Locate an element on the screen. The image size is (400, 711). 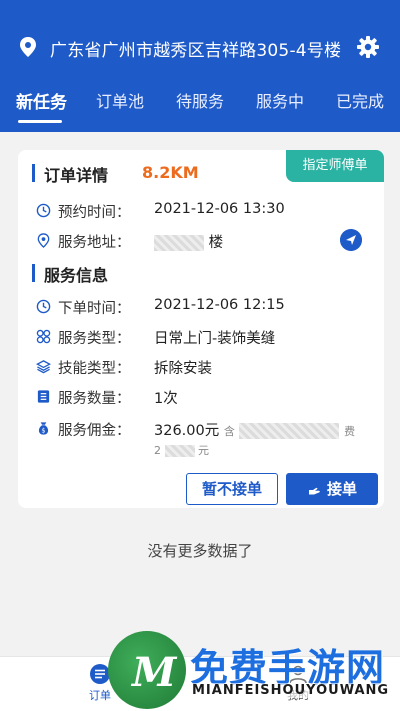
watermark-logo-letter: M is located at coordinates (154, 672).